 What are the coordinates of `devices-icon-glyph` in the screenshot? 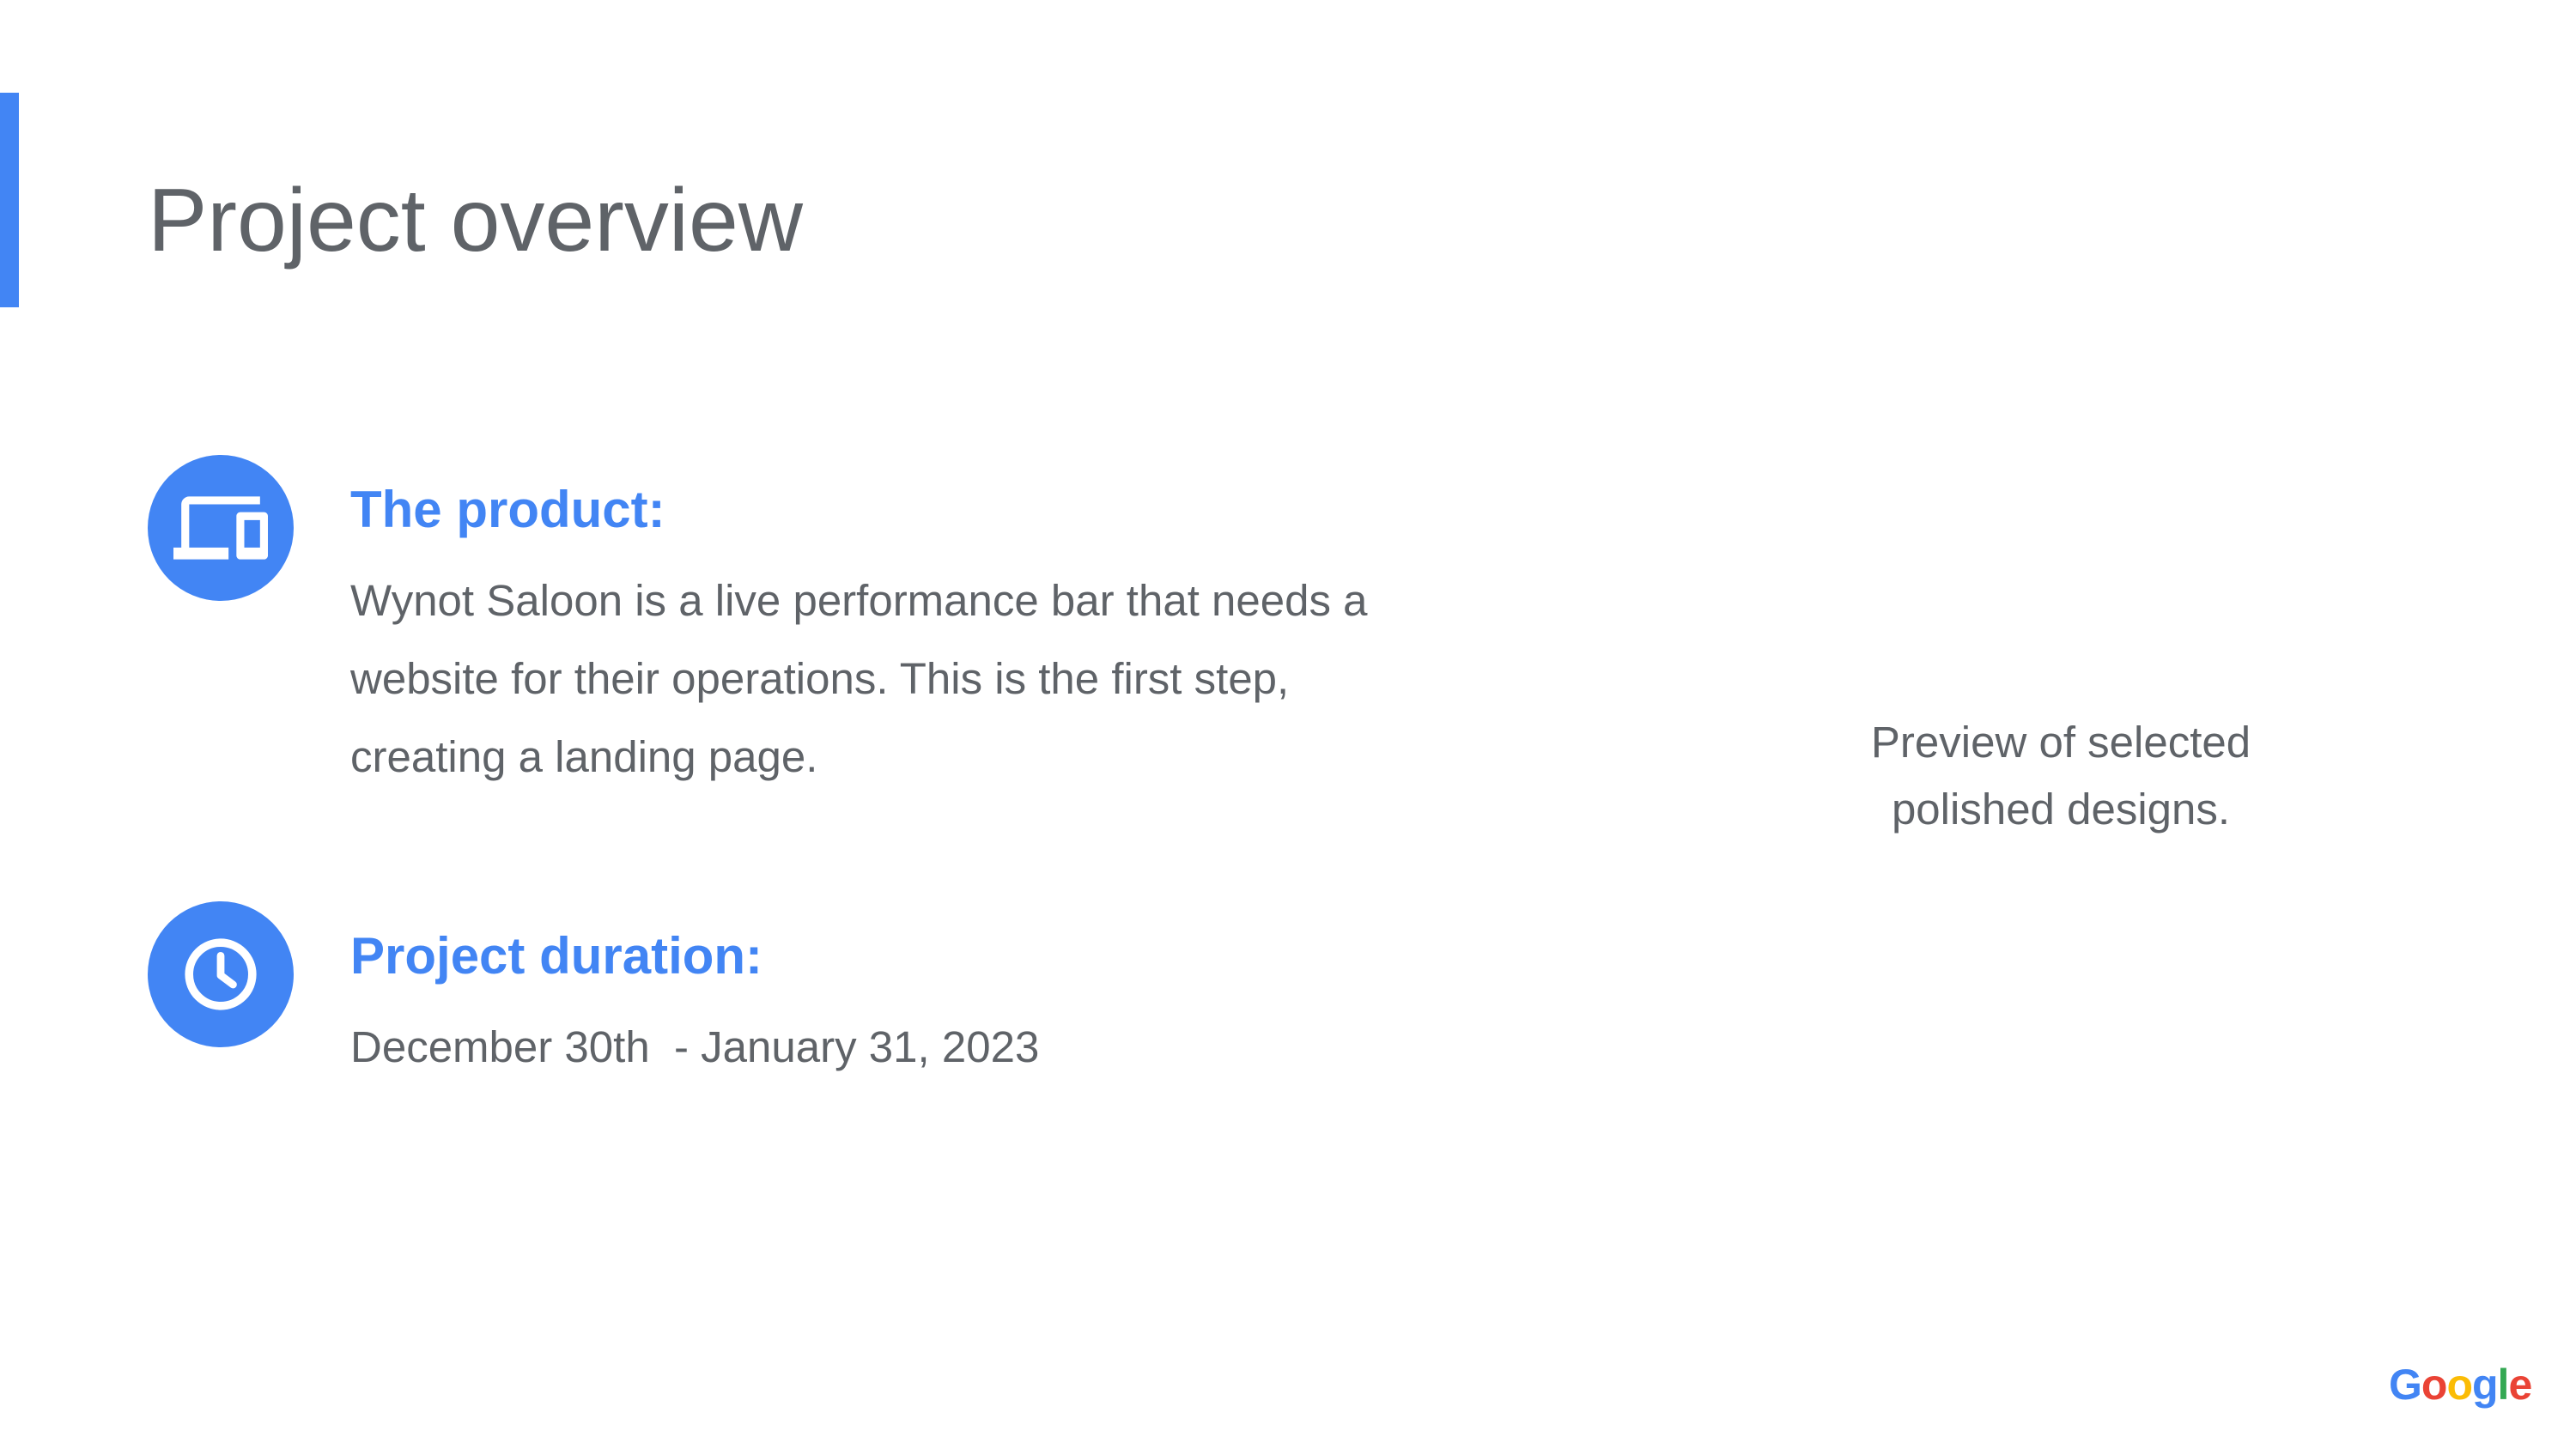 It's located at (220, 528).